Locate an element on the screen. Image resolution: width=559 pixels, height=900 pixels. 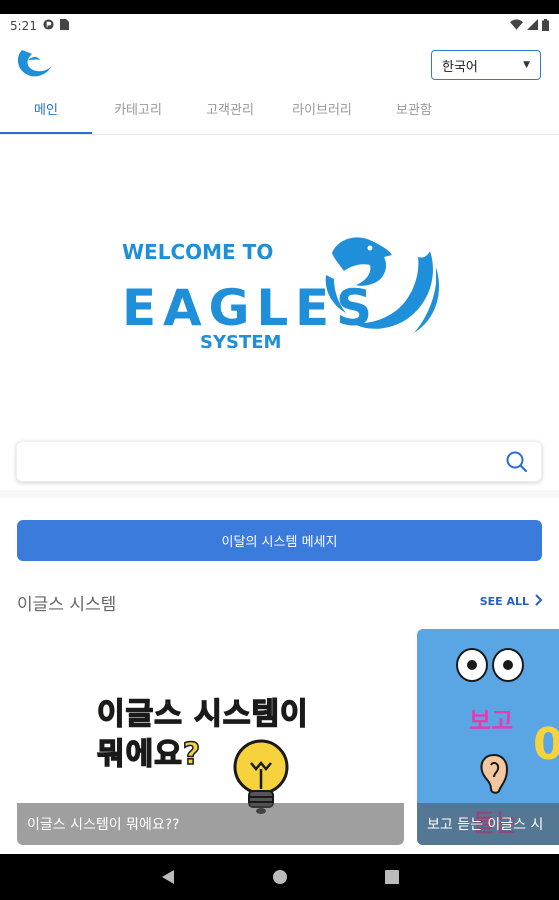
top-frame is located at coordinates (279, 7).